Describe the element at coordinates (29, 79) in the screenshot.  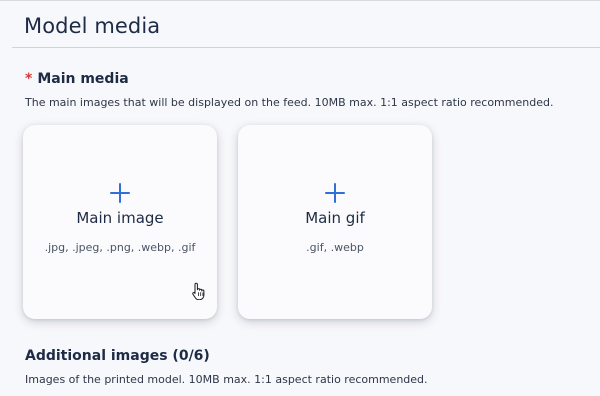
I see `required-marker: *` at that location.